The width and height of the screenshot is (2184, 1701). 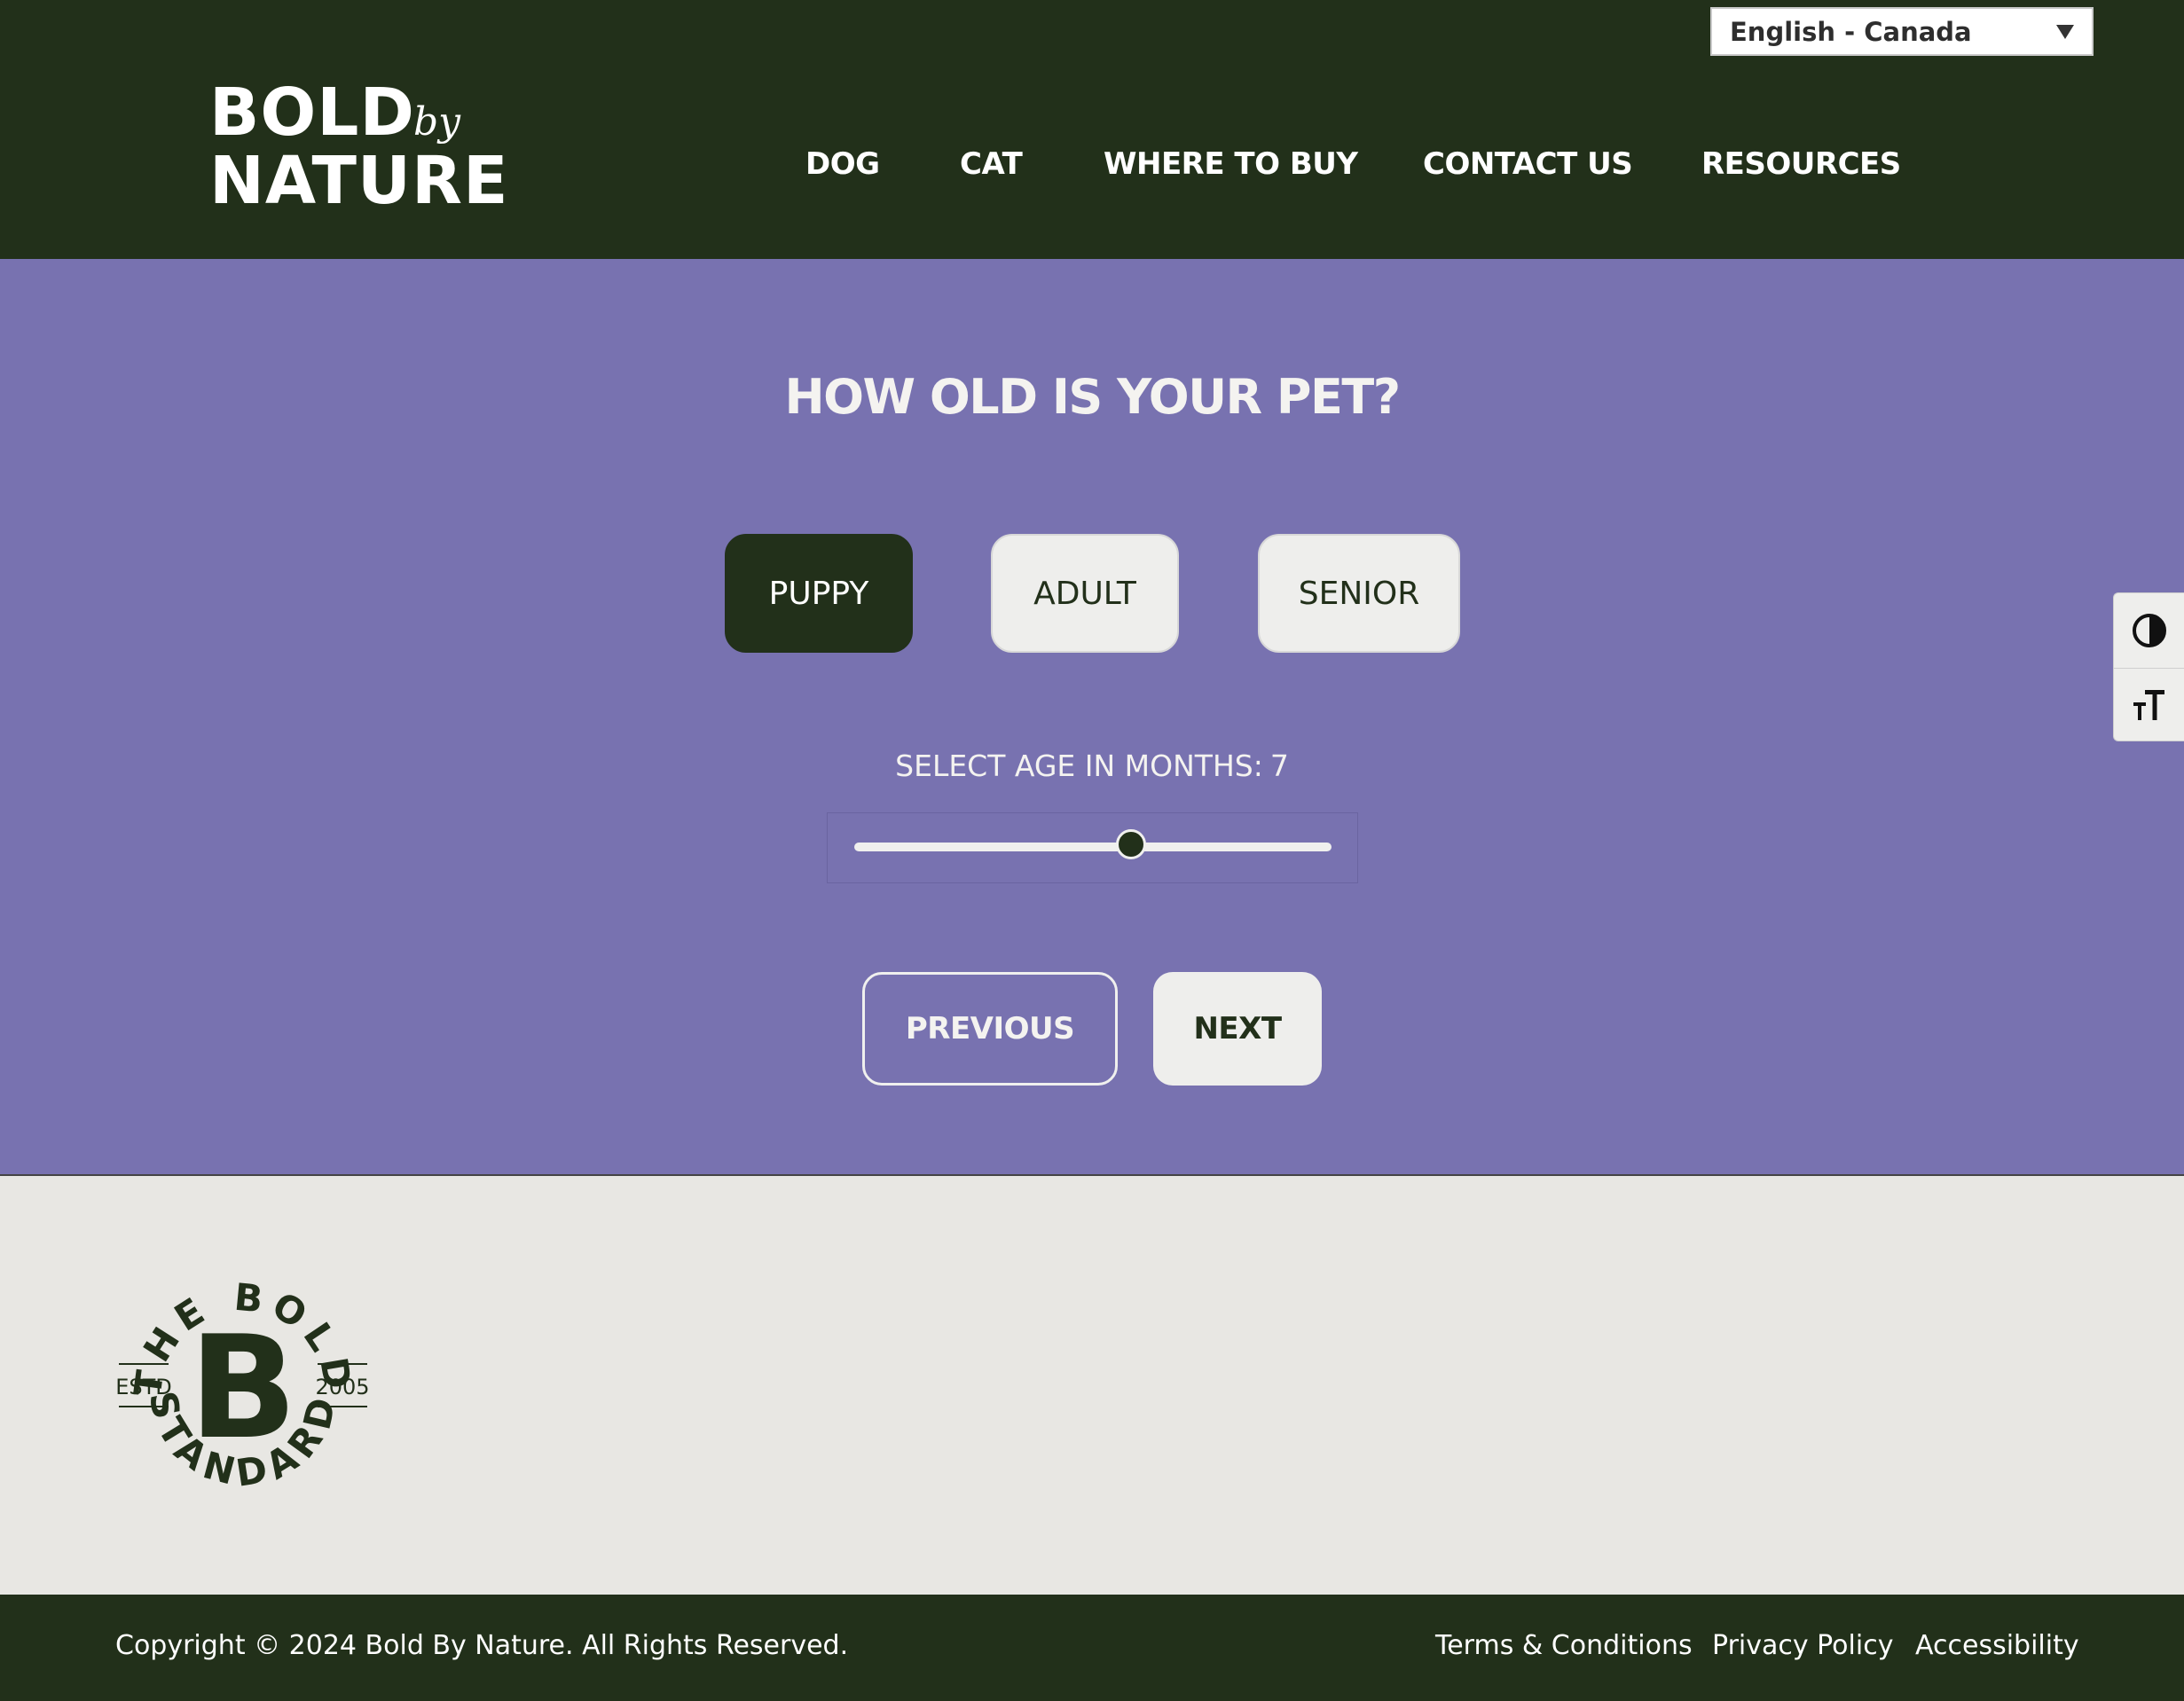 I want to click on age-slider, so click(x=1092, y=847).